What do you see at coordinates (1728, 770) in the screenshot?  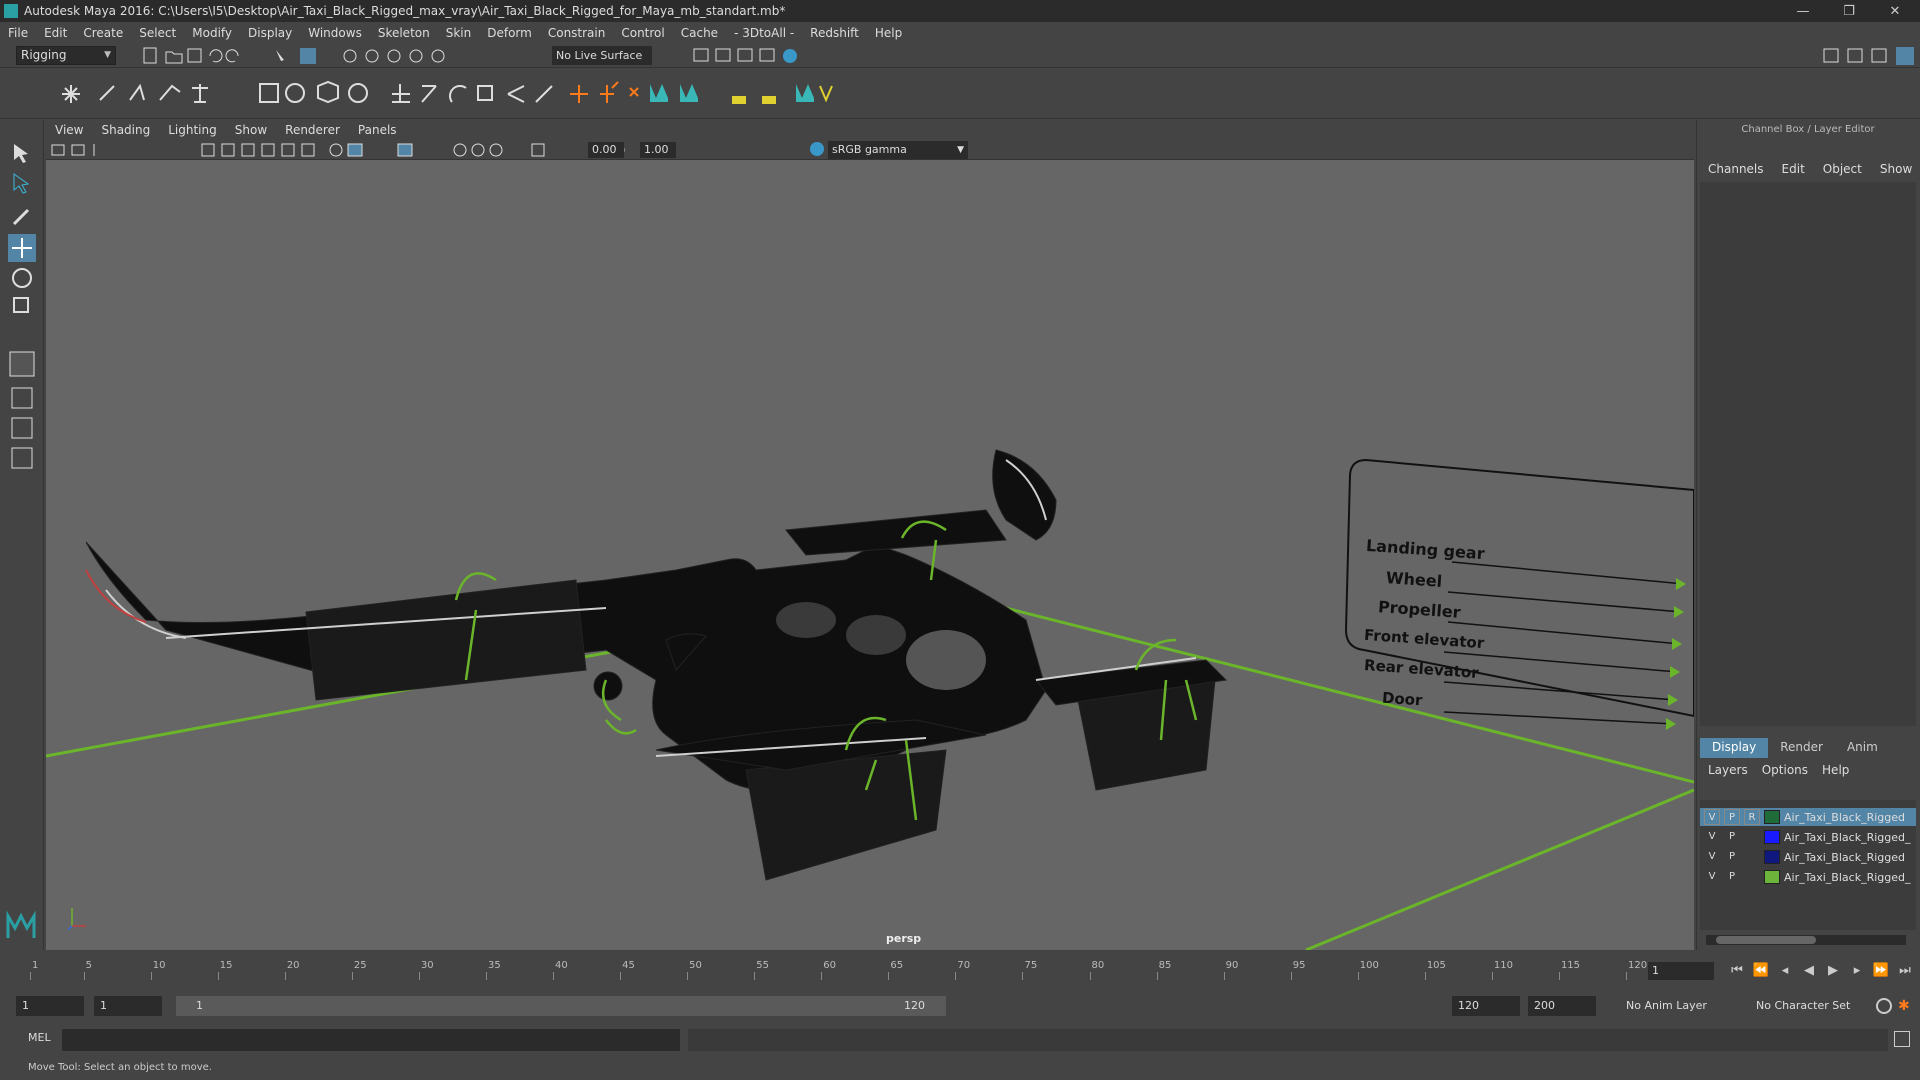 I see `layer-menu-layers: Layers` at bounding box center [1728, 770].